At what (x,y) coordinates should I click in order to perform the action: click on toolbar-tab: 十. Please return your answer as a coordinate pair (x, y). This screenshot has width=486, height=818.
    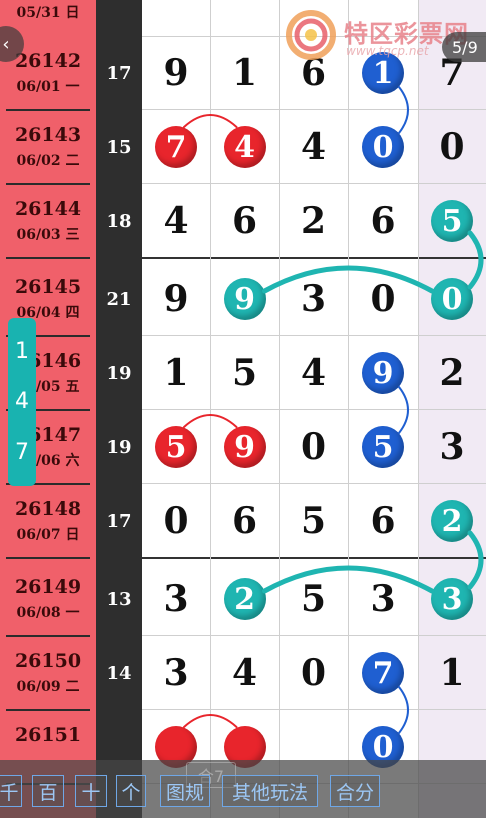
    Looking at the image, I should click on (91, 791).